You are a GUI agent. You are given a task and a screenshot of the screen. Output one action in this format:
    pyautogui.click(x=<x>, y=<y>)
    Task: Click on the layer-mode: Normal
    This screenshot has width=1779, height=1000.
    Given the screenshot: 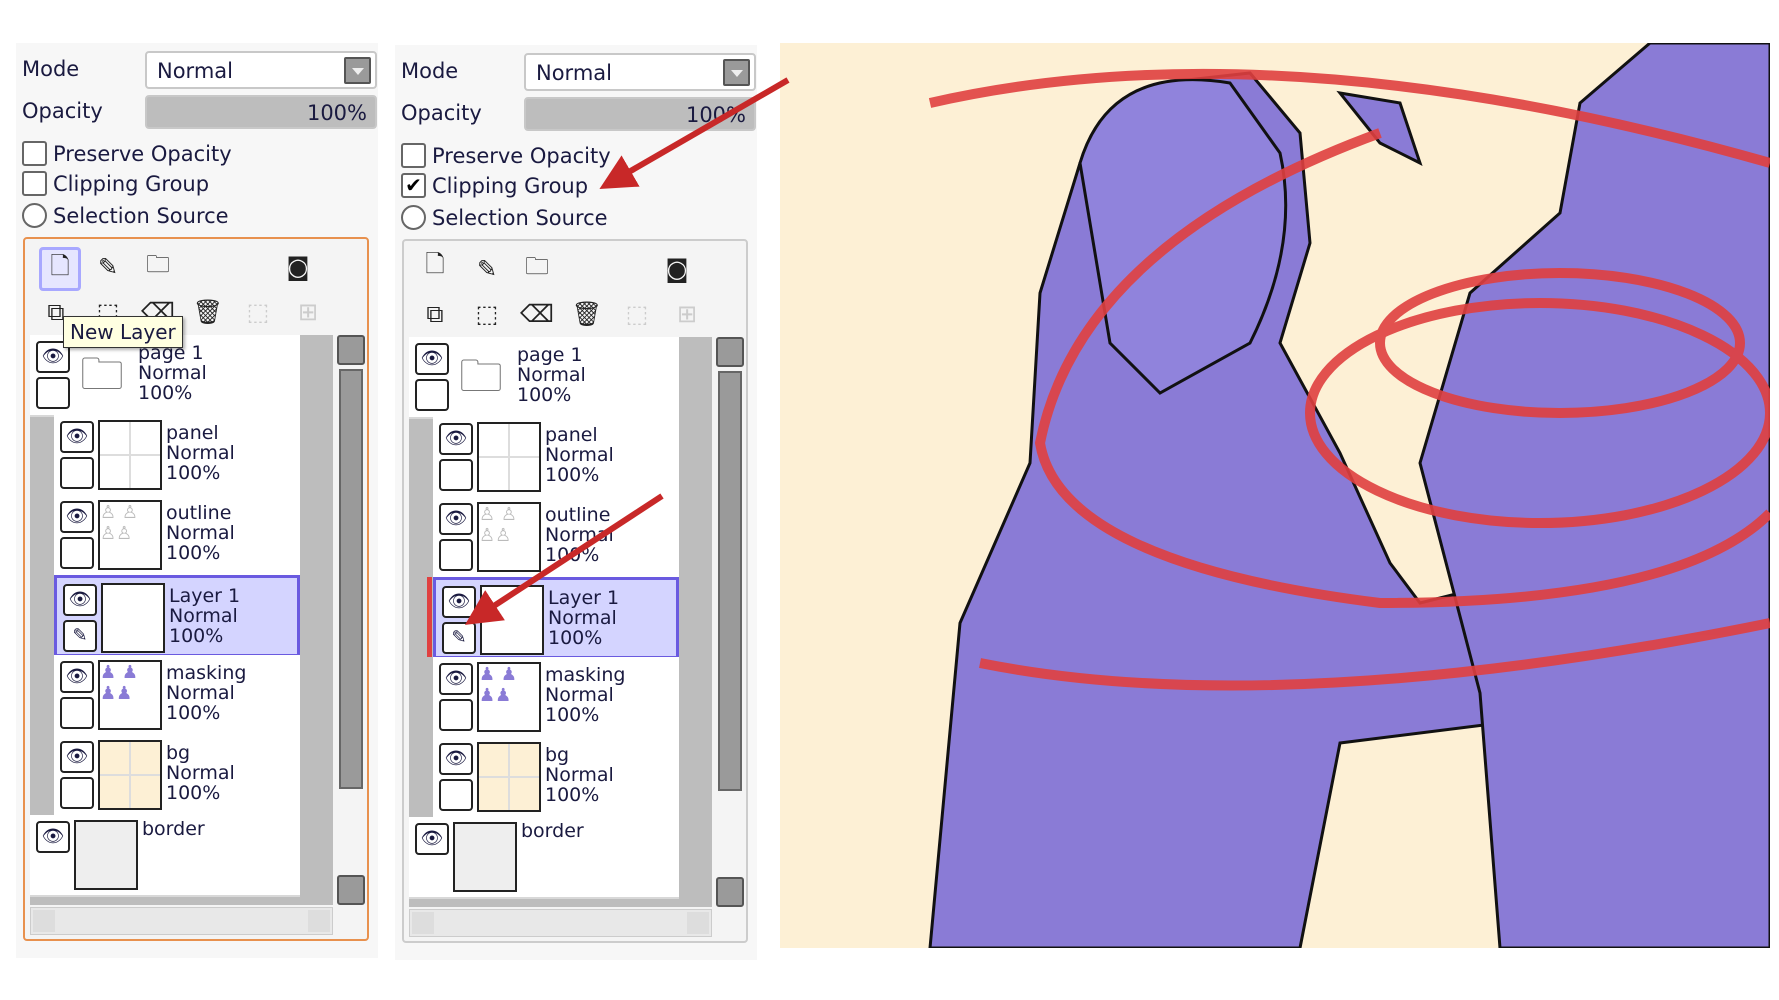 What is the action you would take?
    pyautogui.click(x=200, y=773)
    